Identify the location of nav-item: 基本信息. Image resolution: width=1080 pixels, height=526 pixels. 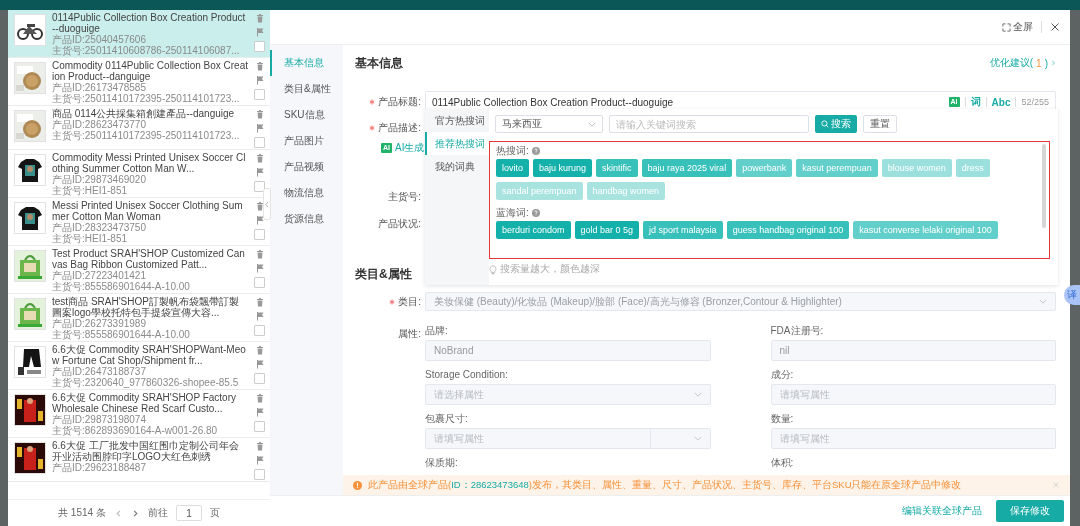
(306, 63).